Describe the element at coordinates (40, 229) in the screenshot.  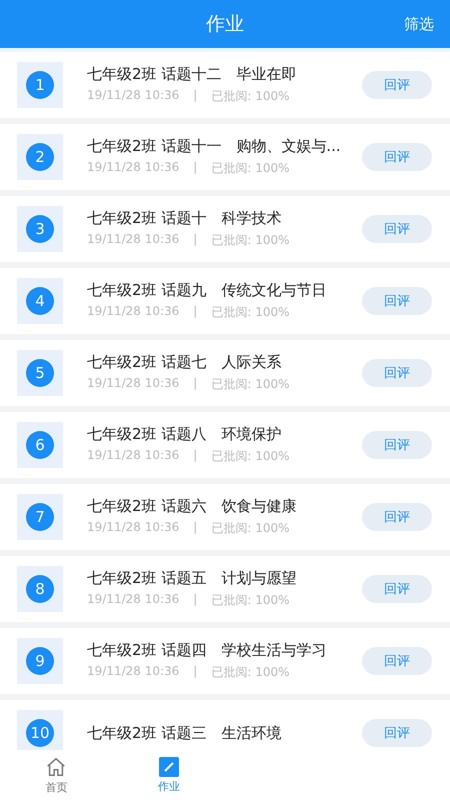
I see `number-badge: 3` at that location.